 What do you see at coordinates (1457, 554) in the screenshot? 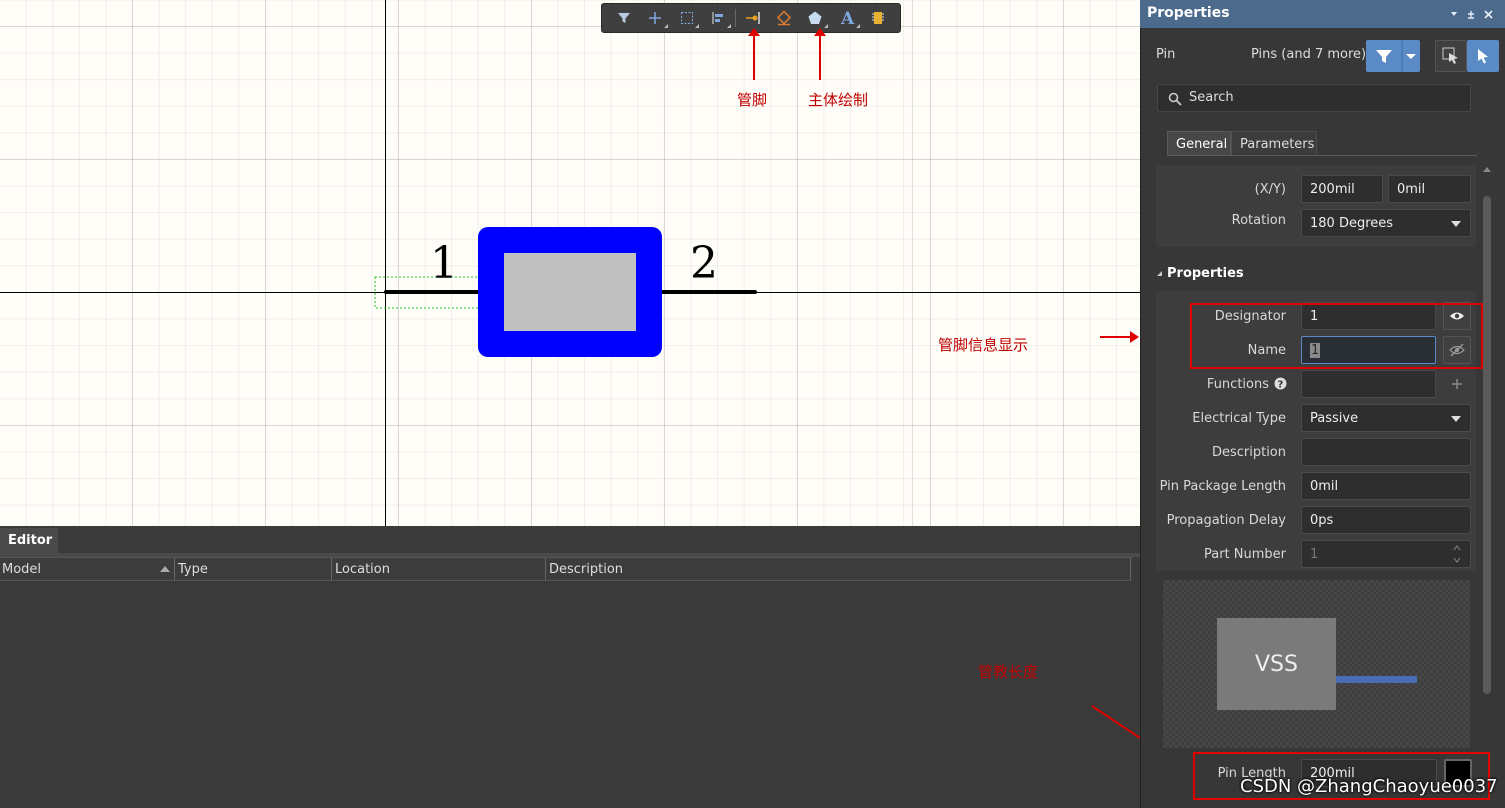
I see `stepper-arrows-icon` at bounding box center [1457, 554].